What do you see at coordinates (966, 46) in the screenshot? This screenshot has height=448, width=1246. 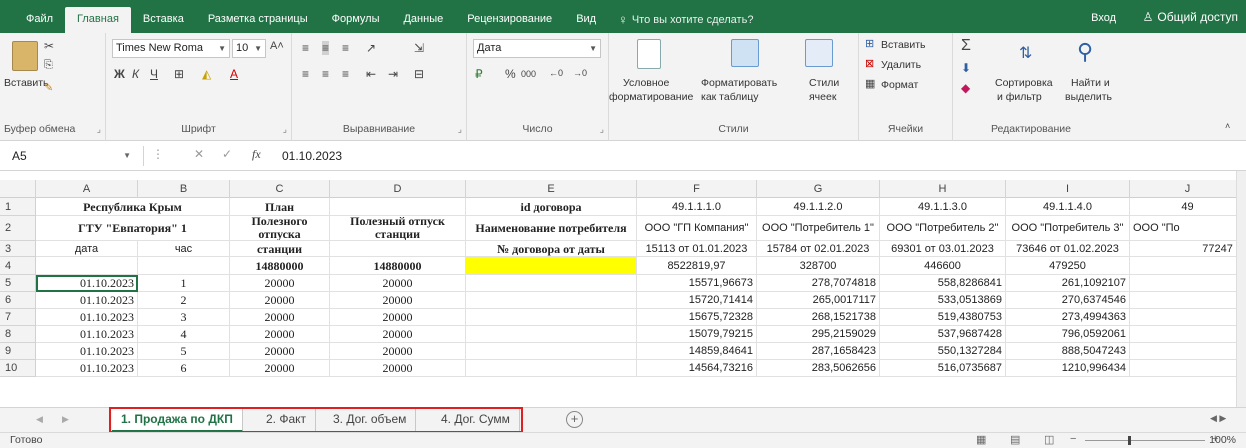 I see `autosum-icon: Σ` at bounding box center [966, 46].